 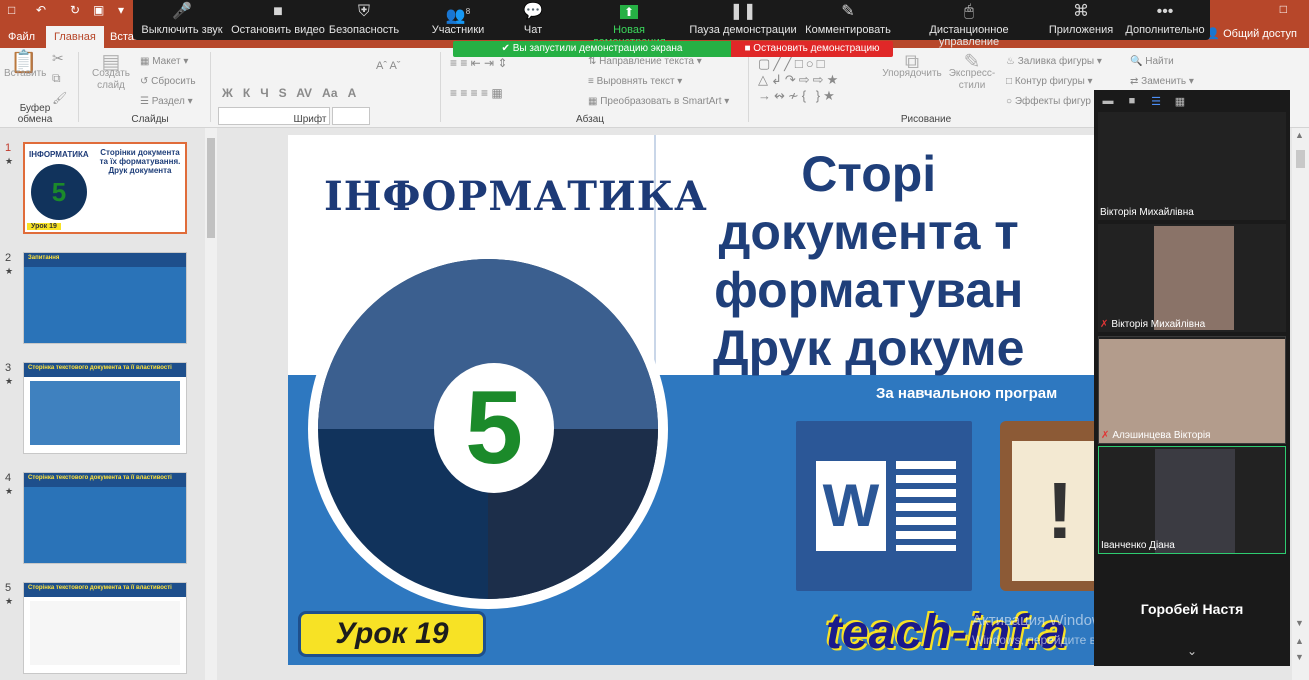 What do you see at coordinates (1048, 101) in the screenshot?
I see `shape-effects-button: ○ Эффекты фигур` at bounding box center [1048, 101].